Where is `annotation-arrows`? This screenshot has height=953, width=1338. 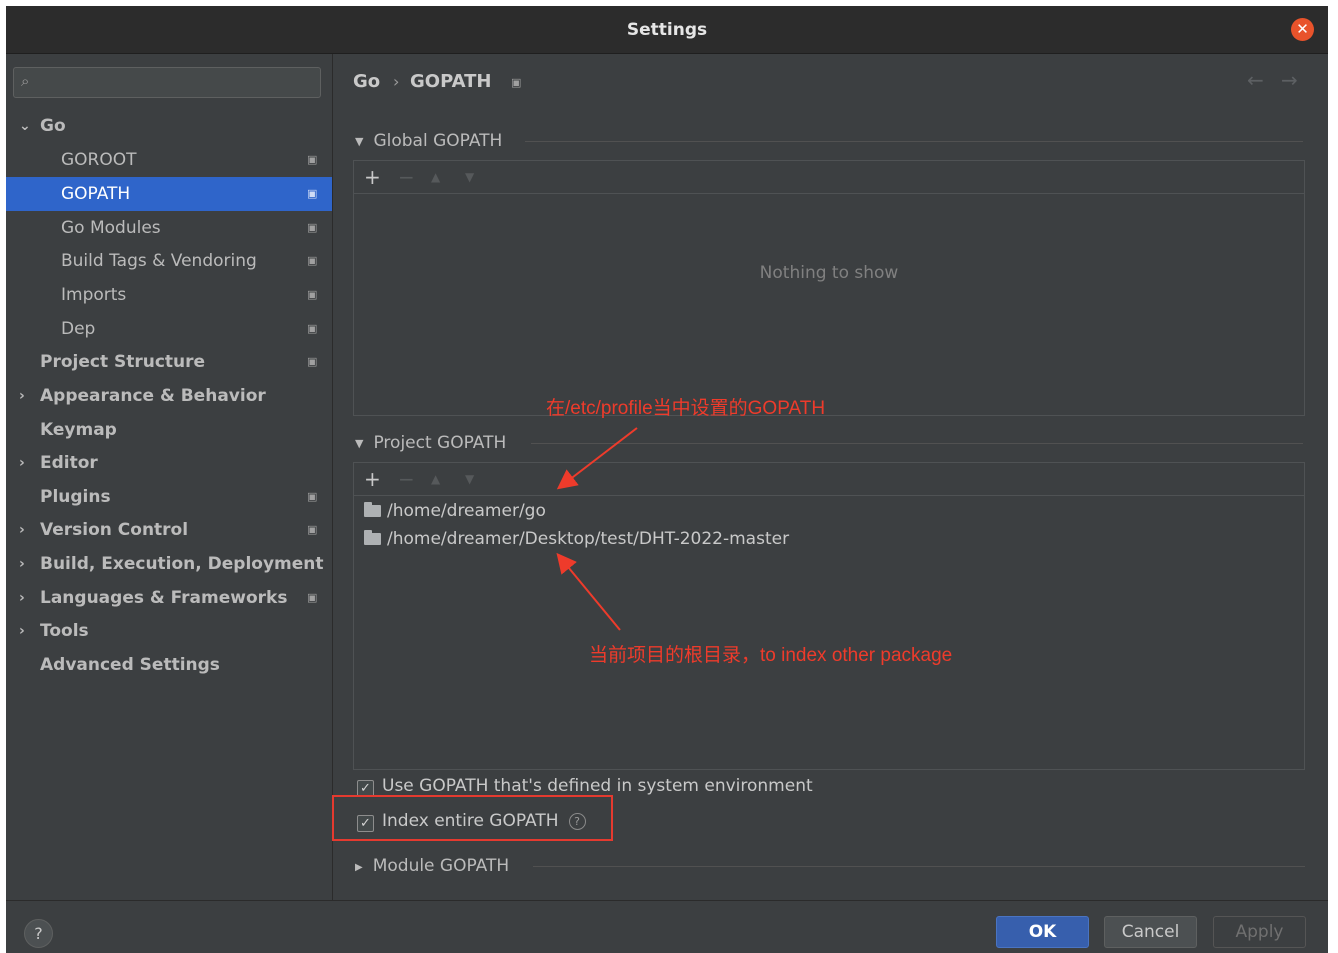 annotation-arrows is located at coordinates (597, 529).